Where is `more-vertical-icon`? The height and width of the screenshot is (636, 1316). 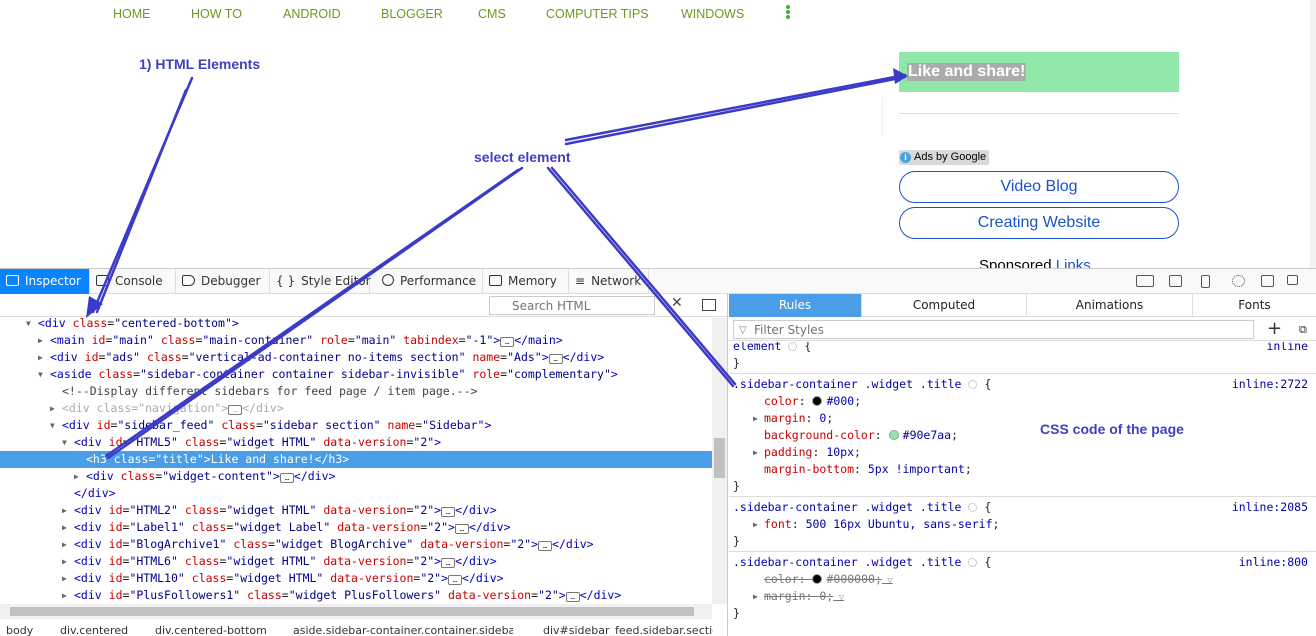
more-vertical-icon is located at coordinates (789, 13).